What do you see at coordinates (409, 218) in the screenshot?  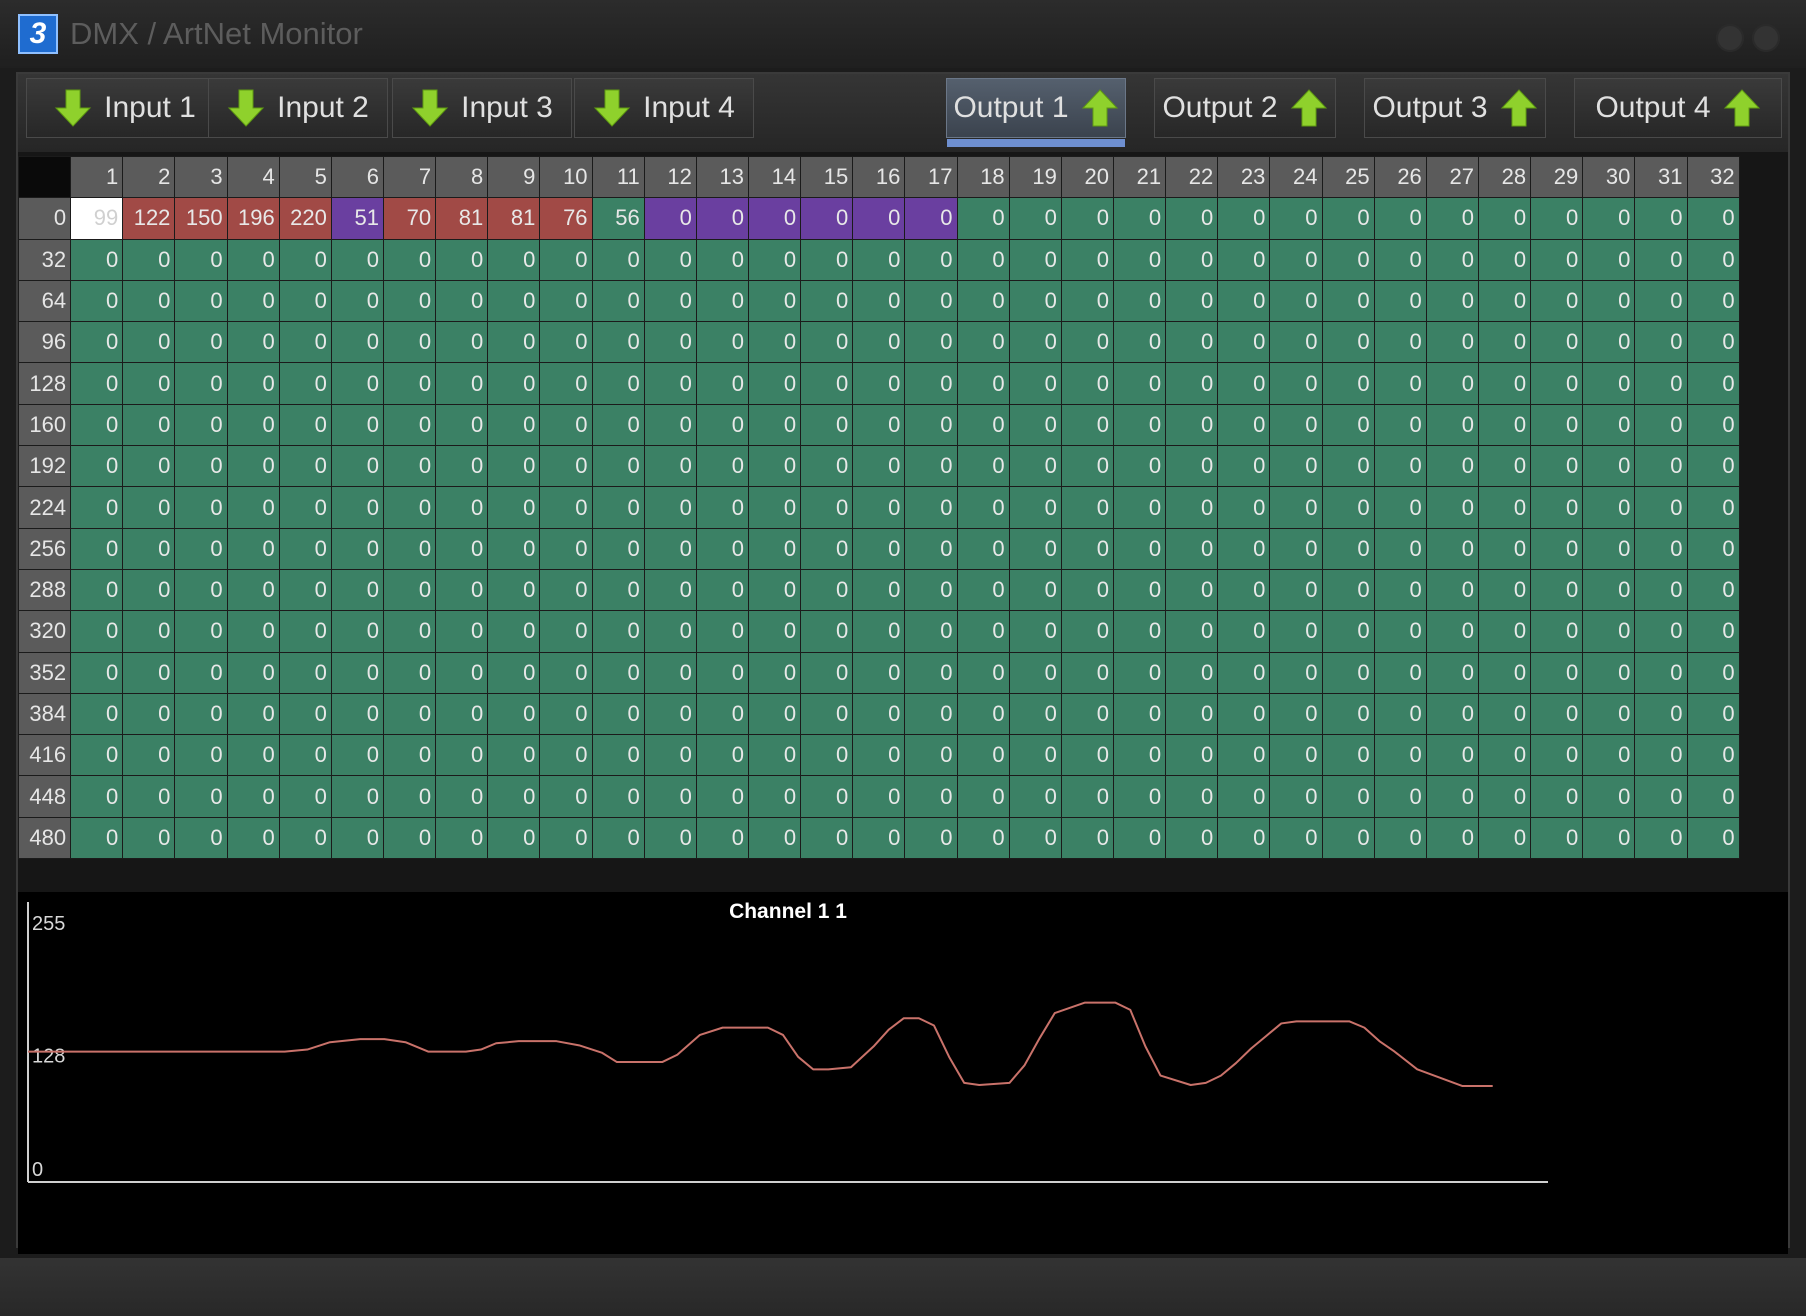 I see `channel-cell: 70` at bounding box center [409, 218].